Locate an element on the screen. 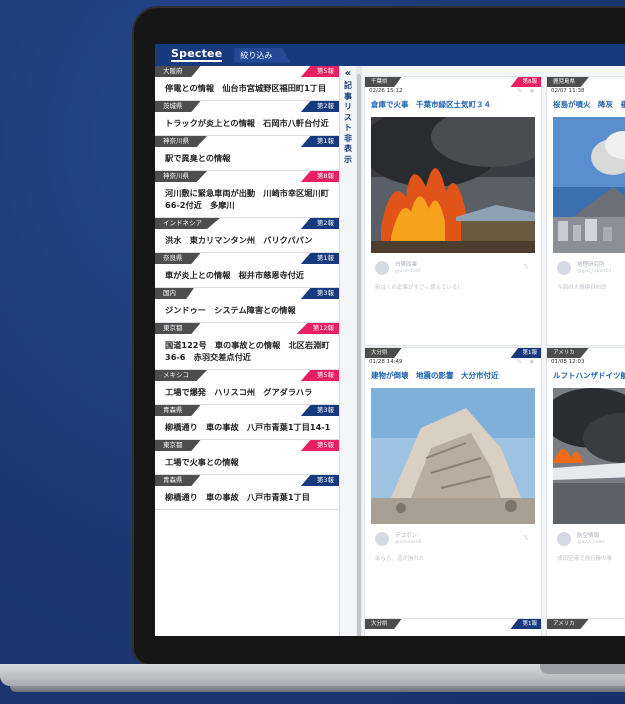 The image size is (625, 704). card-title: ルフトハンザドイツ航 is located at coordinates (586, 375).